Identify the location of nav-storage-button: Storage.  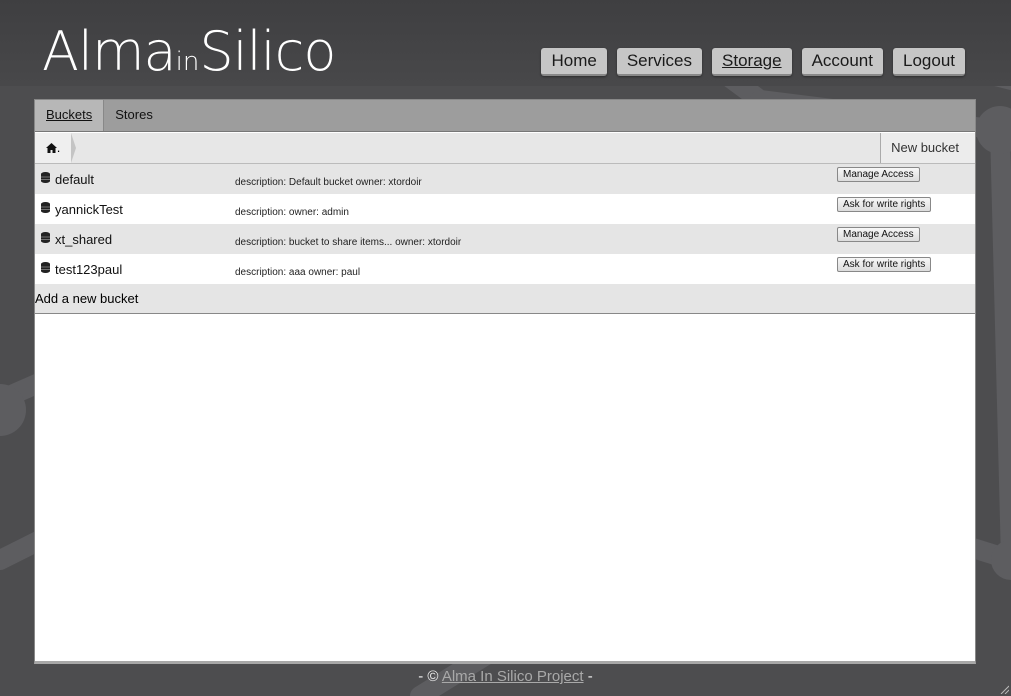
(752, 62).